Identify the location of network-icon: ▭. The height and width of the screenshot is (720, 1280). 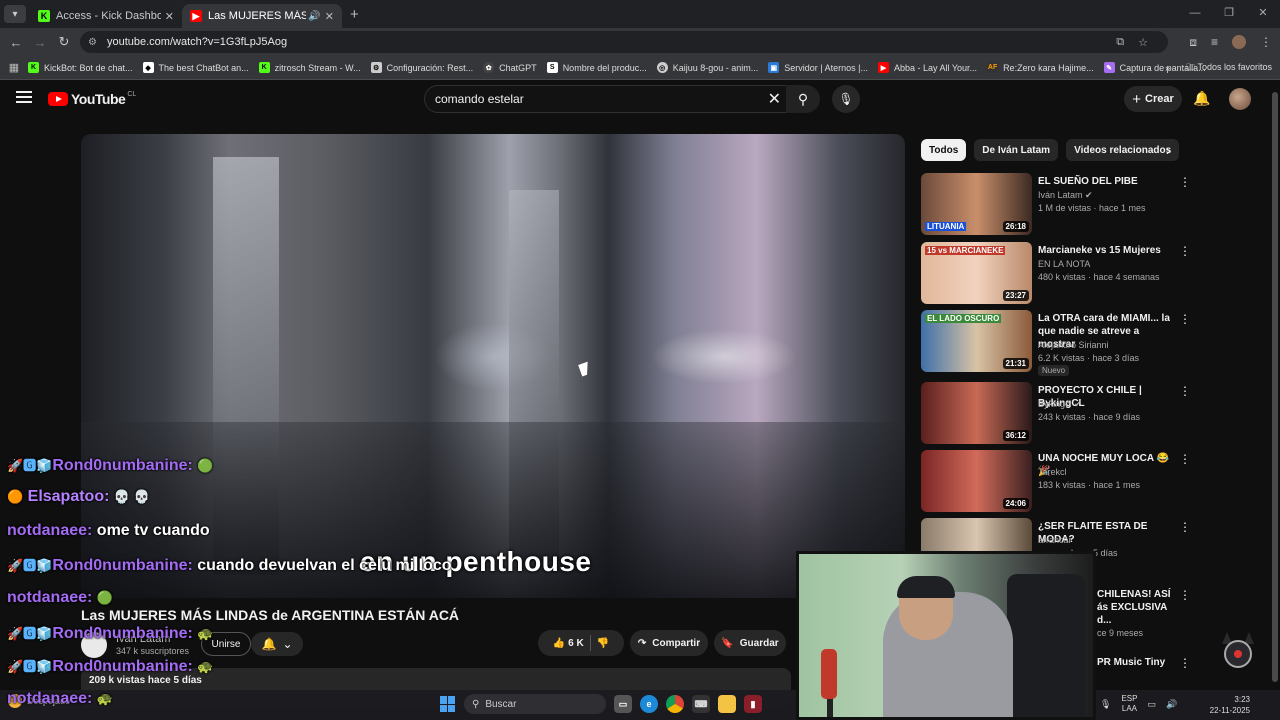
(1151, 704).